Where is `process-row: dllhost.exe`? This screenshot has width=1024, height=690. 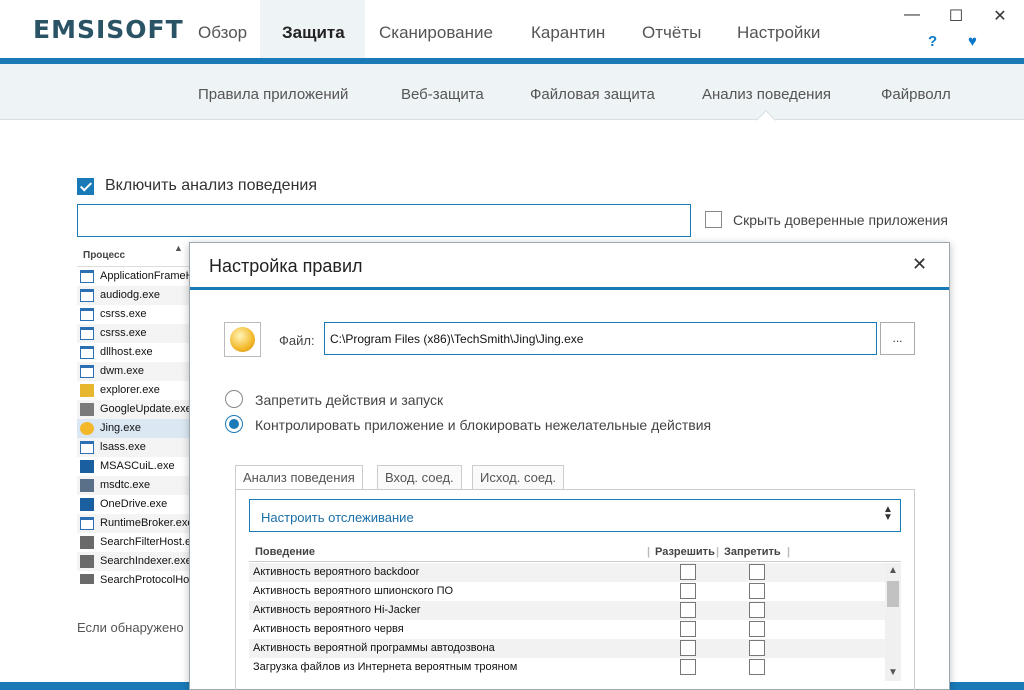
process-row: dllhost.exe is located at coordinates (133, 352).